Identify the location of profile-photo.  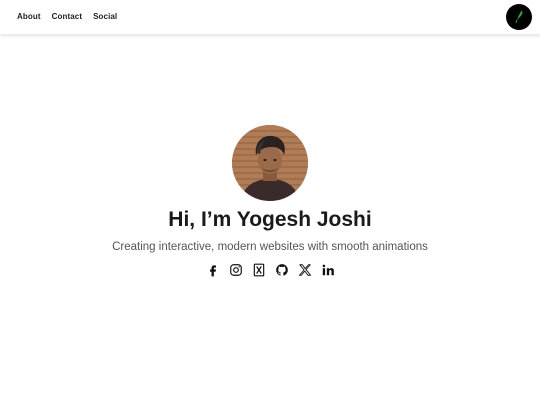
(270, 163).